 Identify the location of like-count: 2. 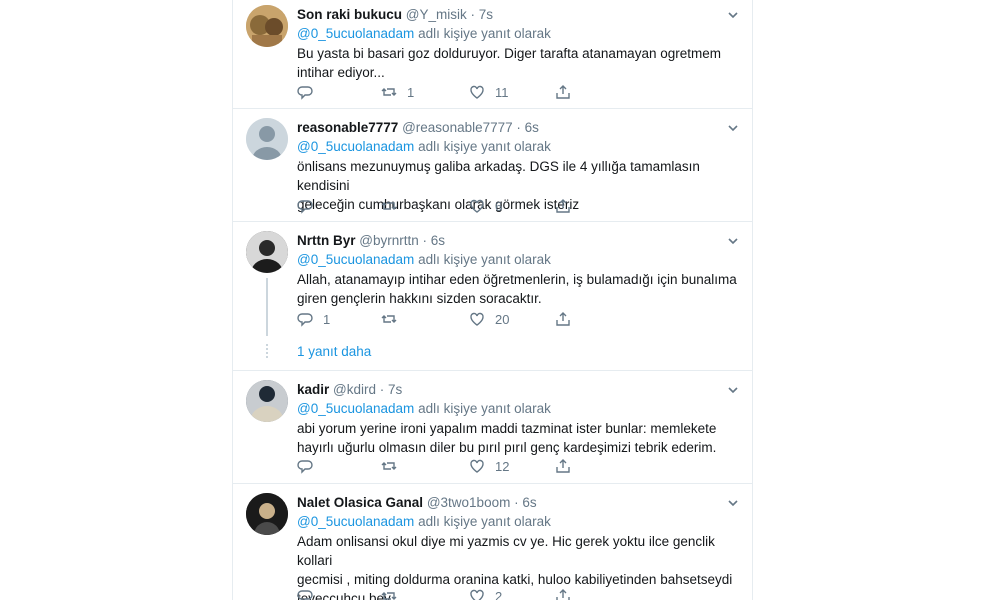
(499, 594).